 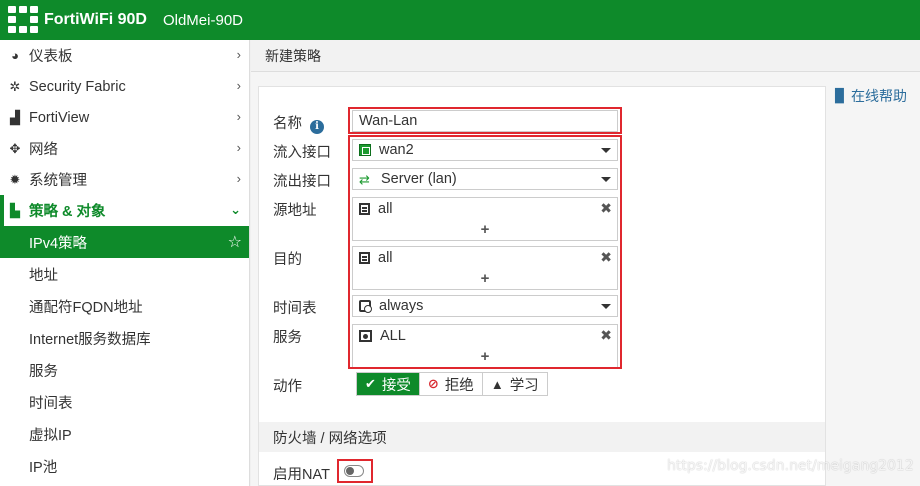 What do you see at coordinates (23, 20) in the screenshot?
I see `fortinet-logo-icon` at bounding box center [23, 20].